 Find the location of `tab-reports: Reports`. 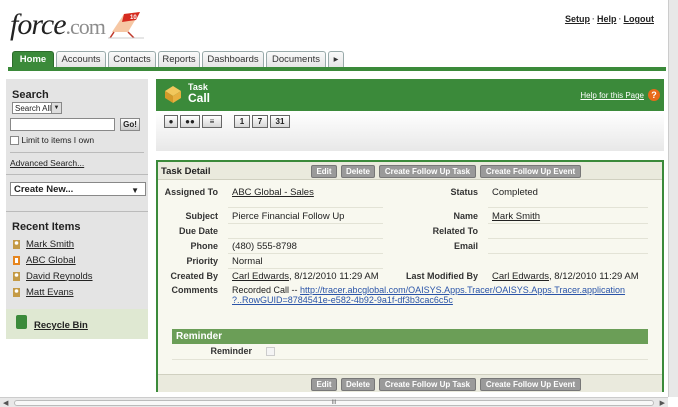

tab-reports: Reports is located at coordinates (179, 59).